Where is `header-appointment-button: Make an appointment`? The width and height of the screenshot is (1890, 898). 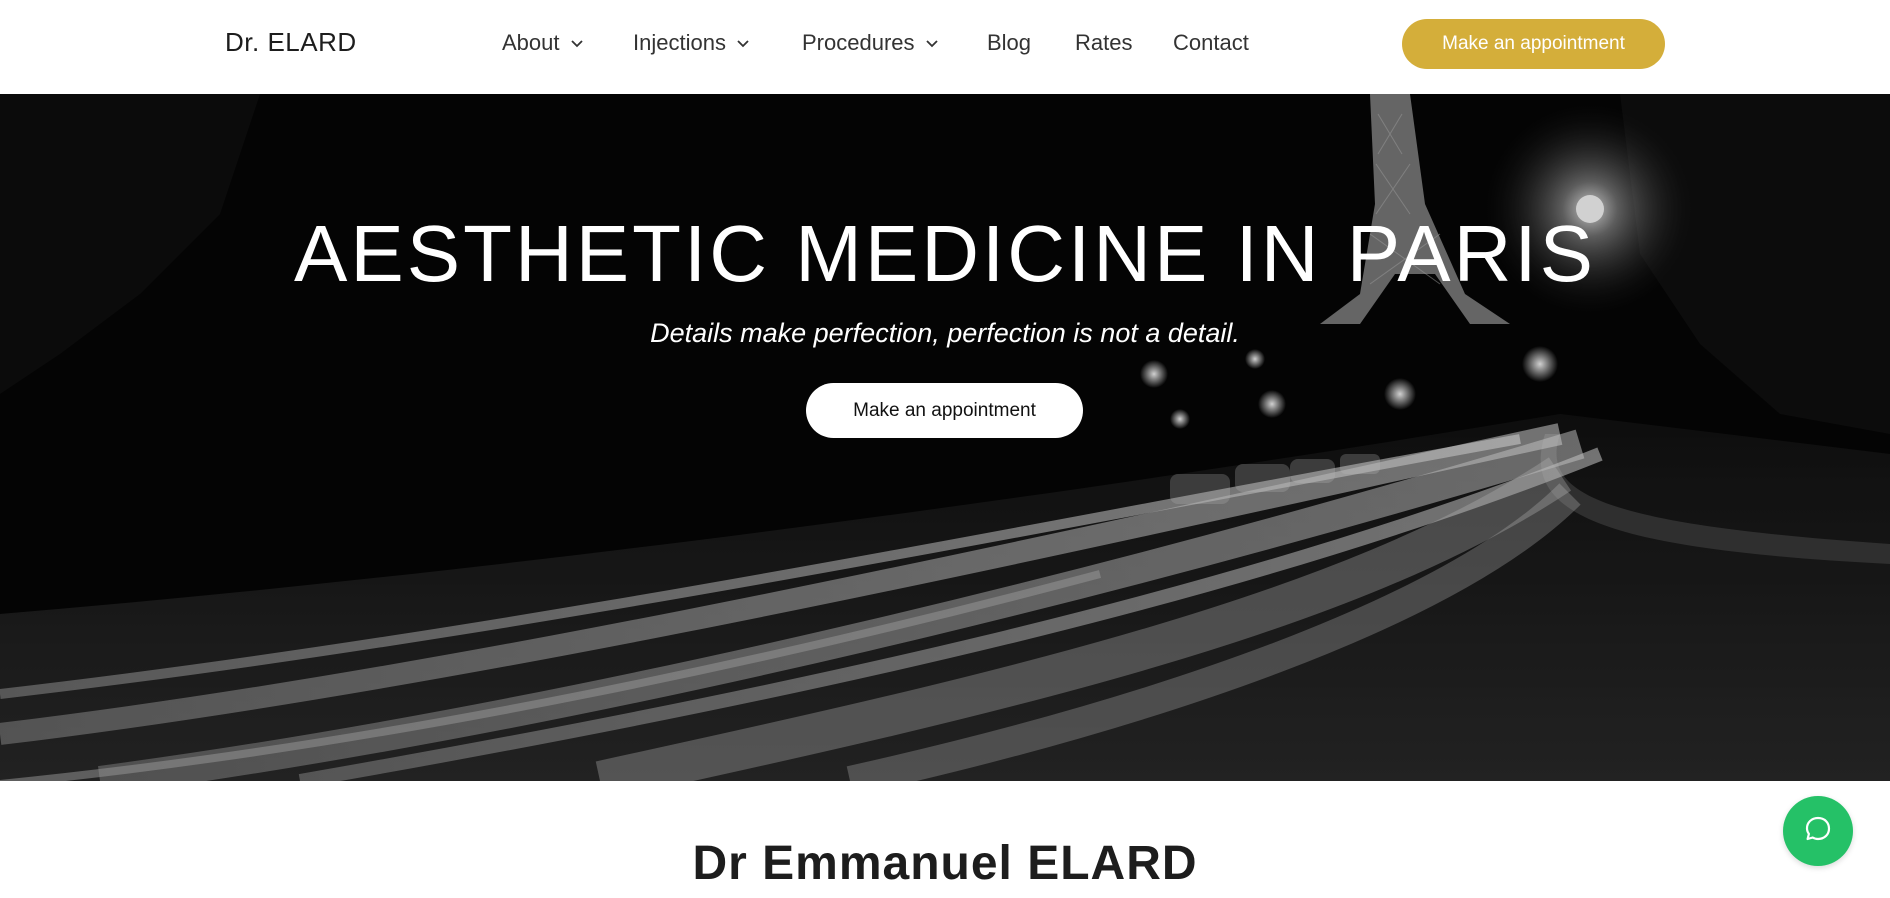
header-appointment-button: Make an appointment is located at coordinates (1533, 44).